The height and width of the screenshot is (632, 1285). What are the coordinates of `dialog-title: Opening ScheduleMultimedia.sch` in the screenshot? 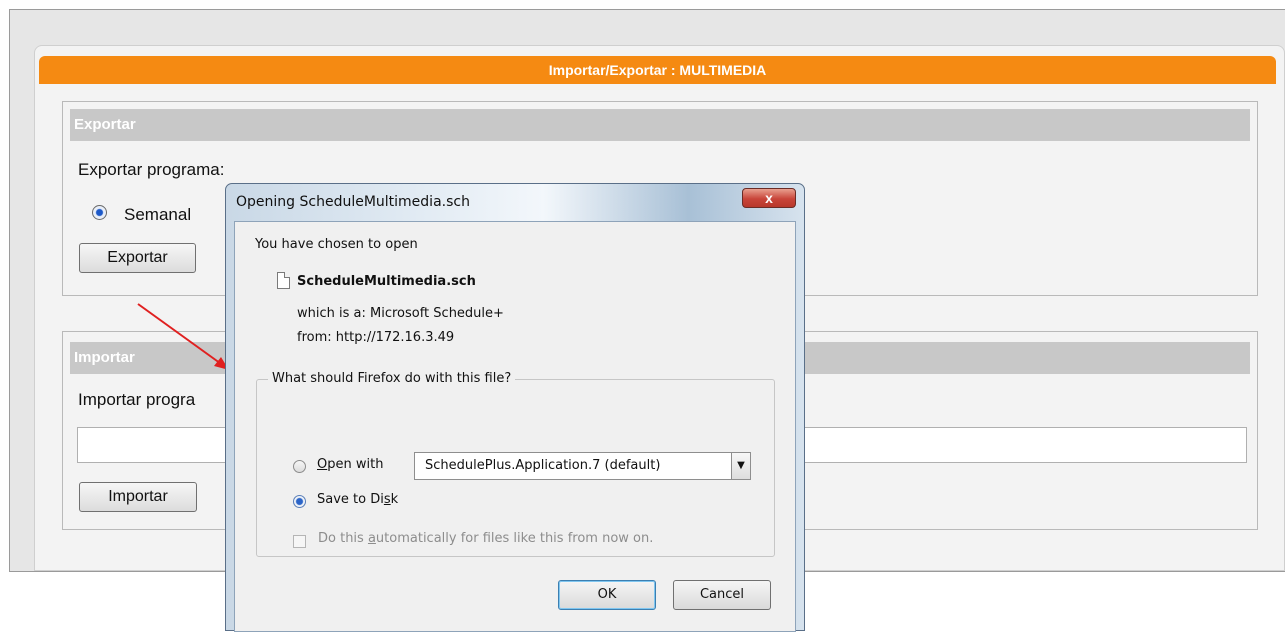 It's located at (353, 202).